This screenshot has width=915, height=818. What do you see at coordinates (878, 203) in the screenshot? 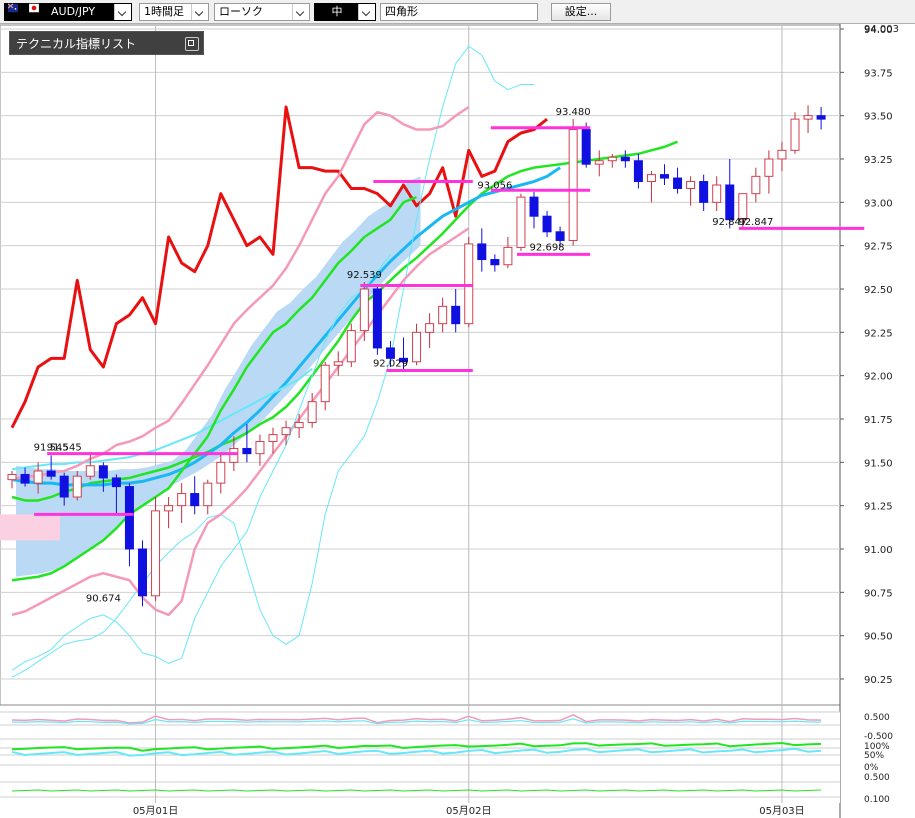
I see `y-tick-label: 93.00` at bounding box center [878, 203].